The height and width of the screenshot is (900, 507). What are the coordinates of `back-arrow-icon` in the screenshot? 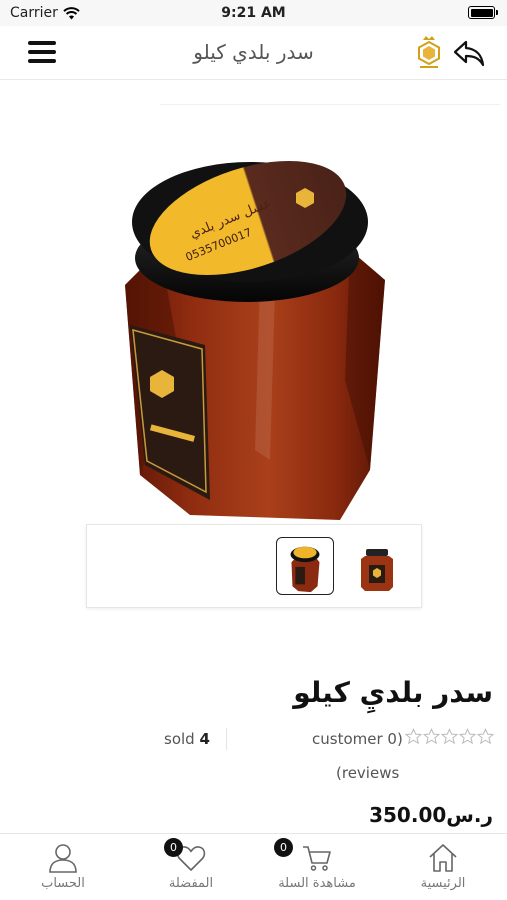 It's located at (469, 53).